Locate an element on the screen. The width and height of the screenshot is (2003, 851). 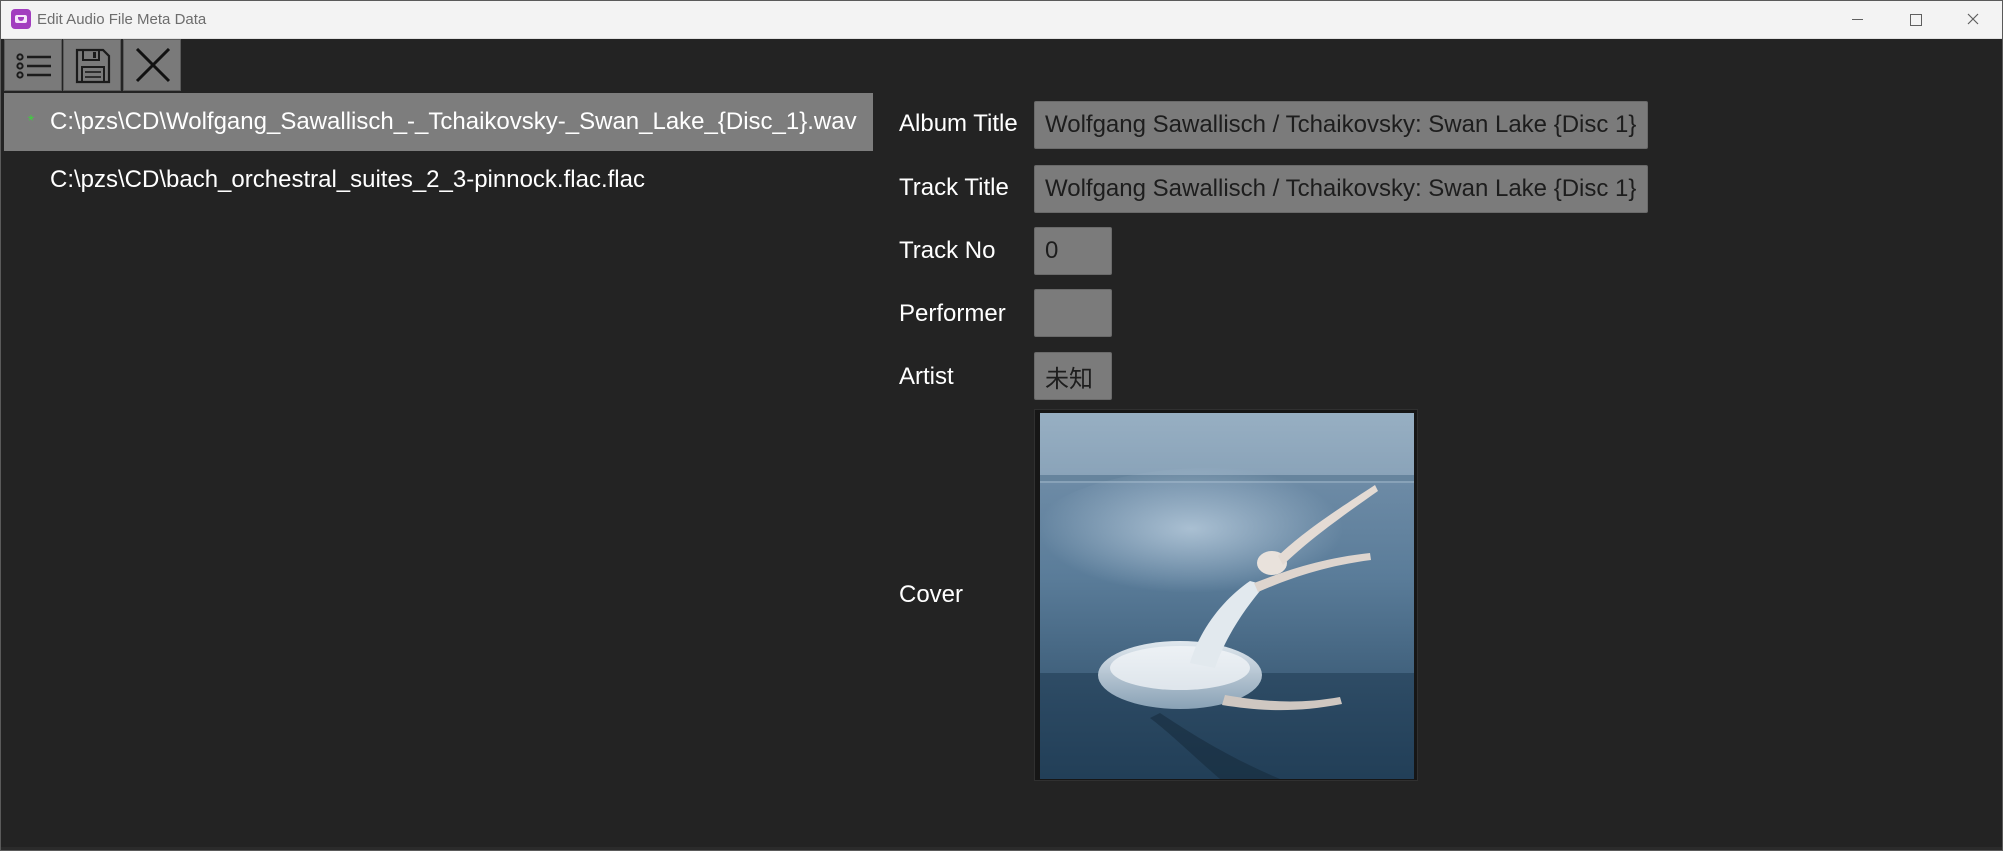
artist-label: Artist is located at coordinates (926, 376).